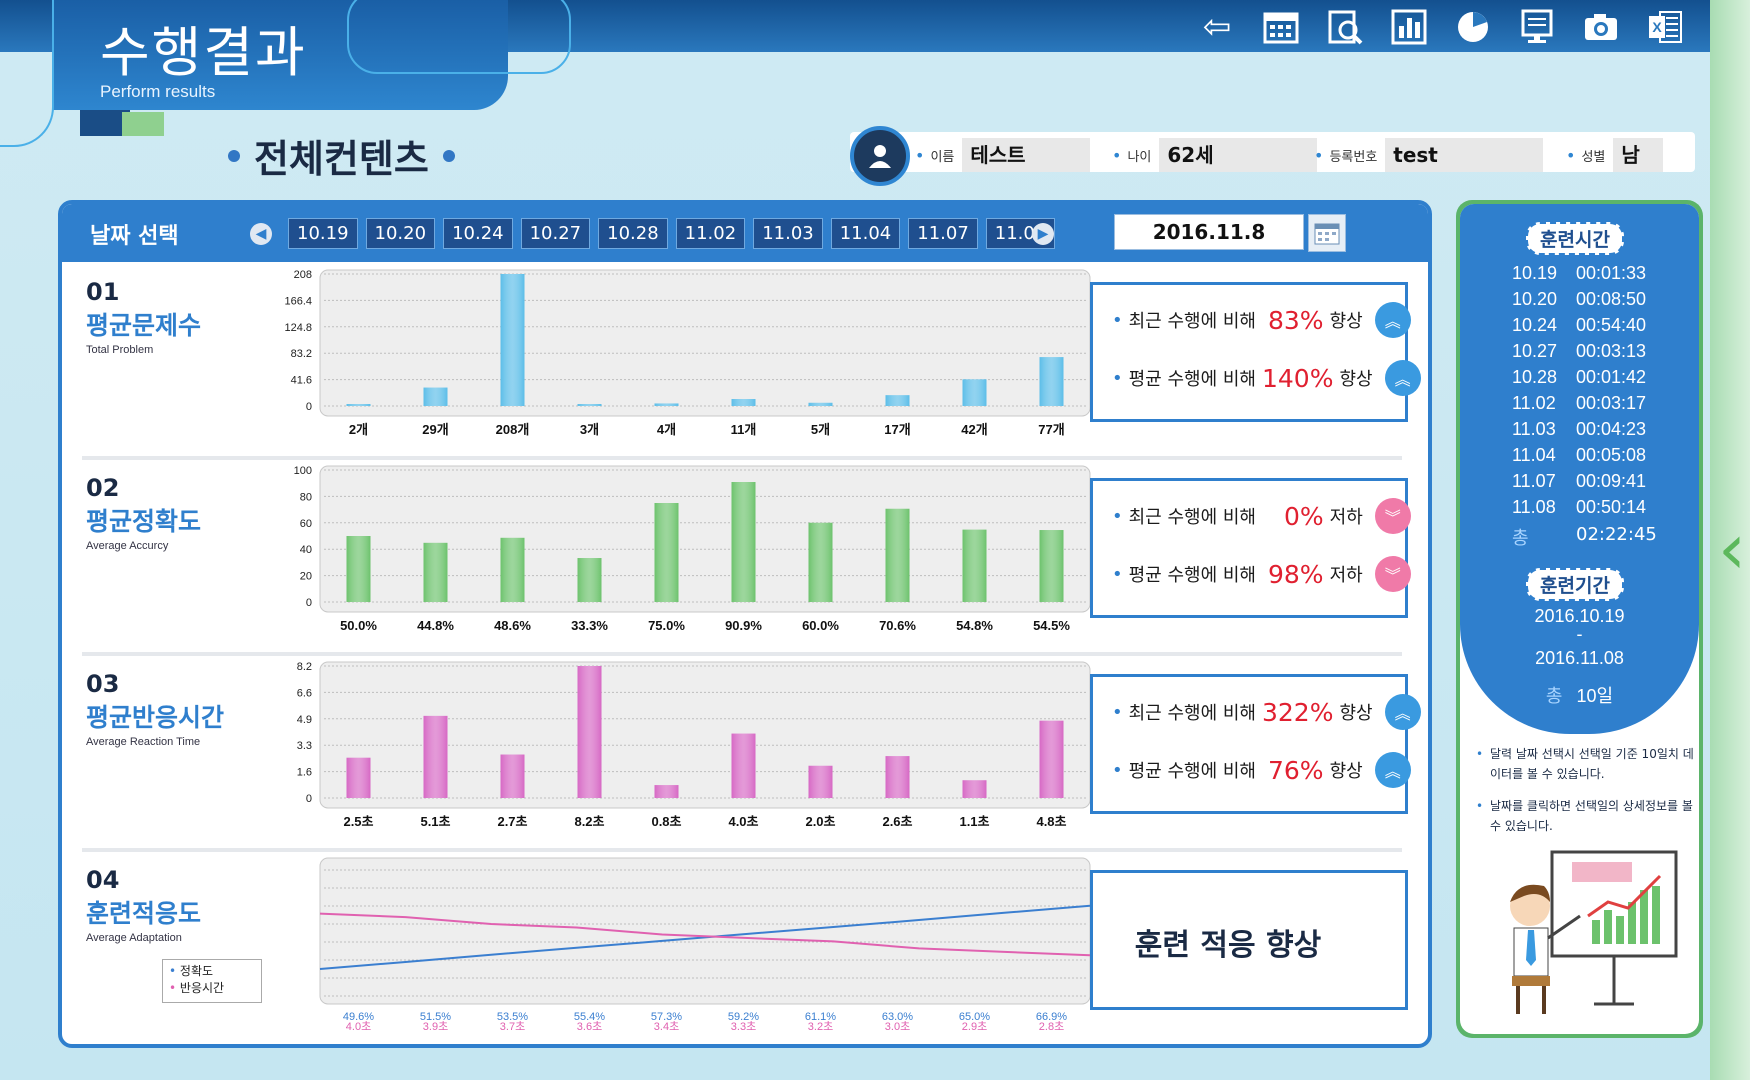 The image size is (1750, 1080). Describe the element at coordinates (306, 524) in the screenshot. I see `y-tick-label: 60` at that location.